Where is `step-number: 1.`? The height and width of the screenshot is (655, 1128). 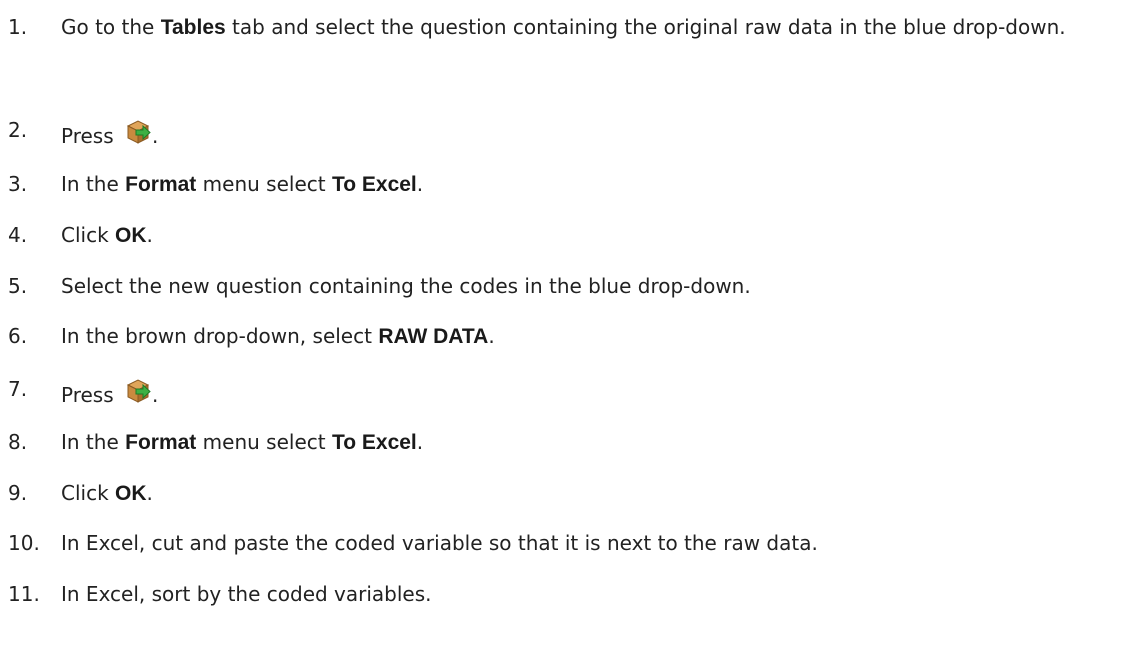 step-number: 1. is located at coordinates (18, 27).